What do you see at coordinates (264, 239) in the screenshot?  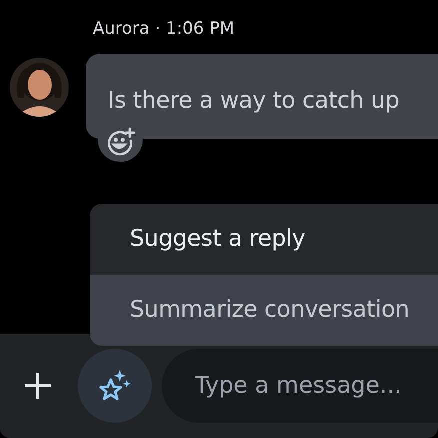 I see `menu-item: Suggest a reply` at bounding box center [264, 239].